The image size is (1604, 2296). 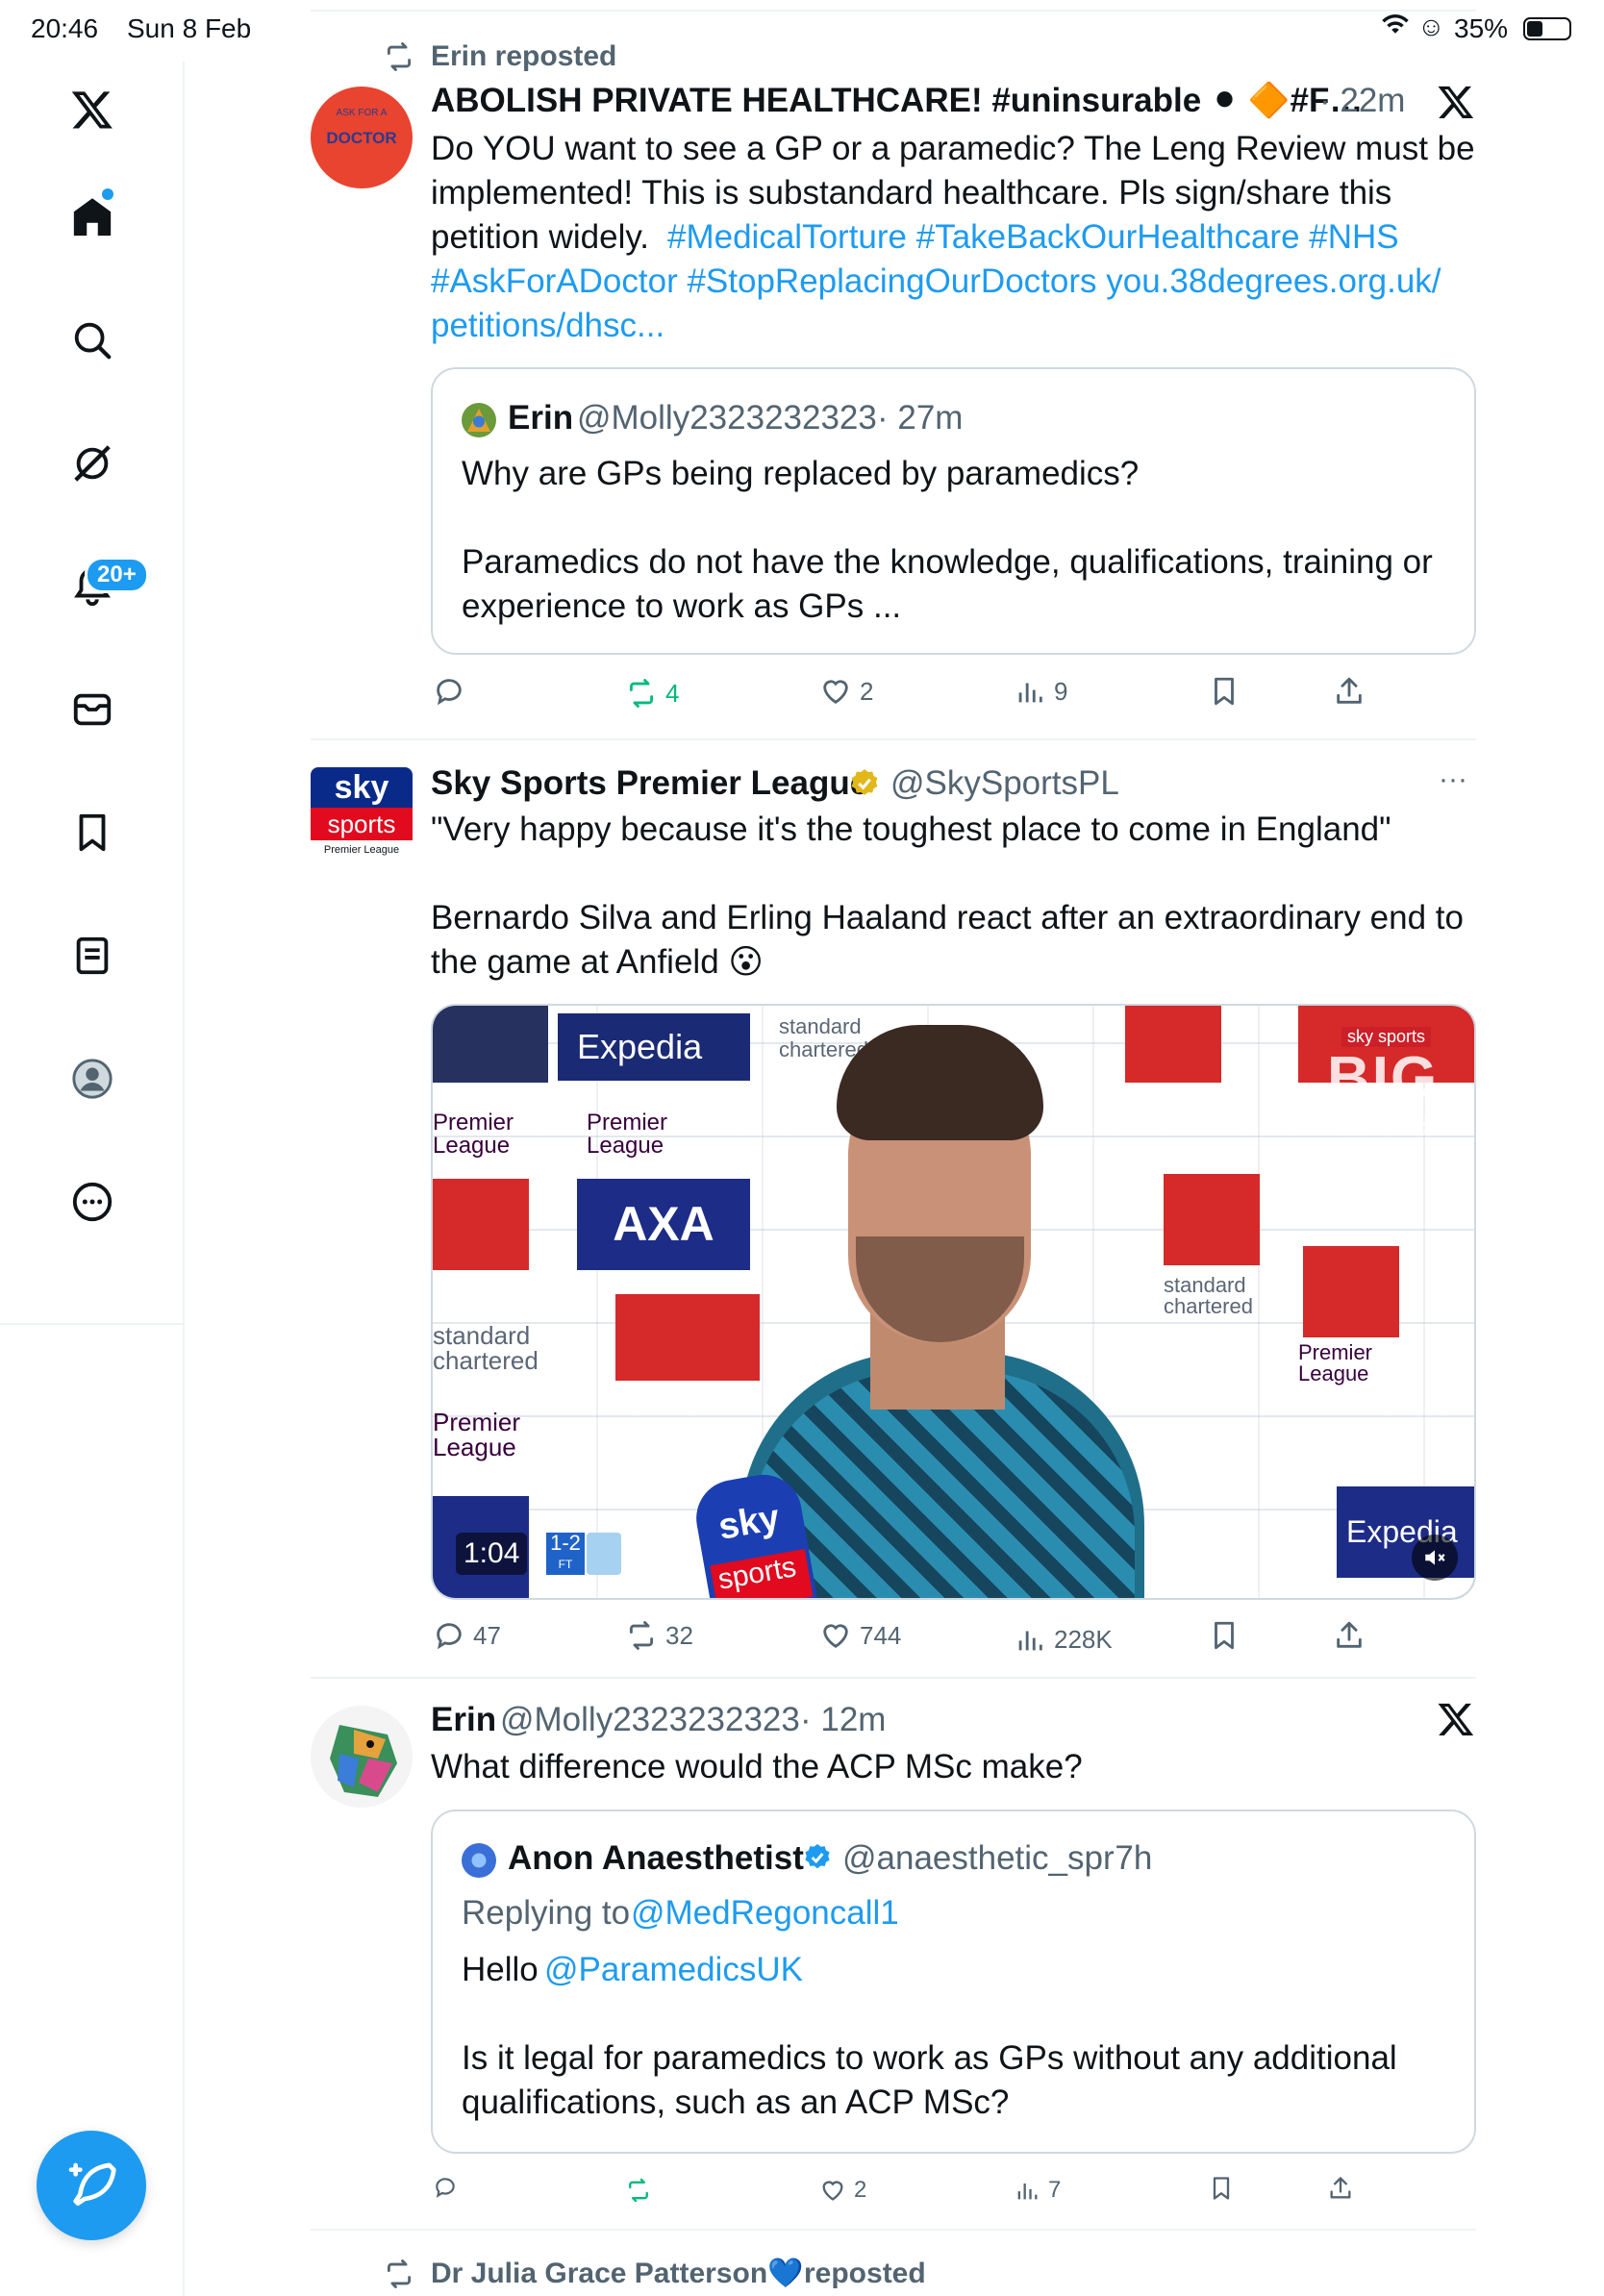 I want to click on quote-handle: @anaesthetic_spr, so click(x=978, y=1858).